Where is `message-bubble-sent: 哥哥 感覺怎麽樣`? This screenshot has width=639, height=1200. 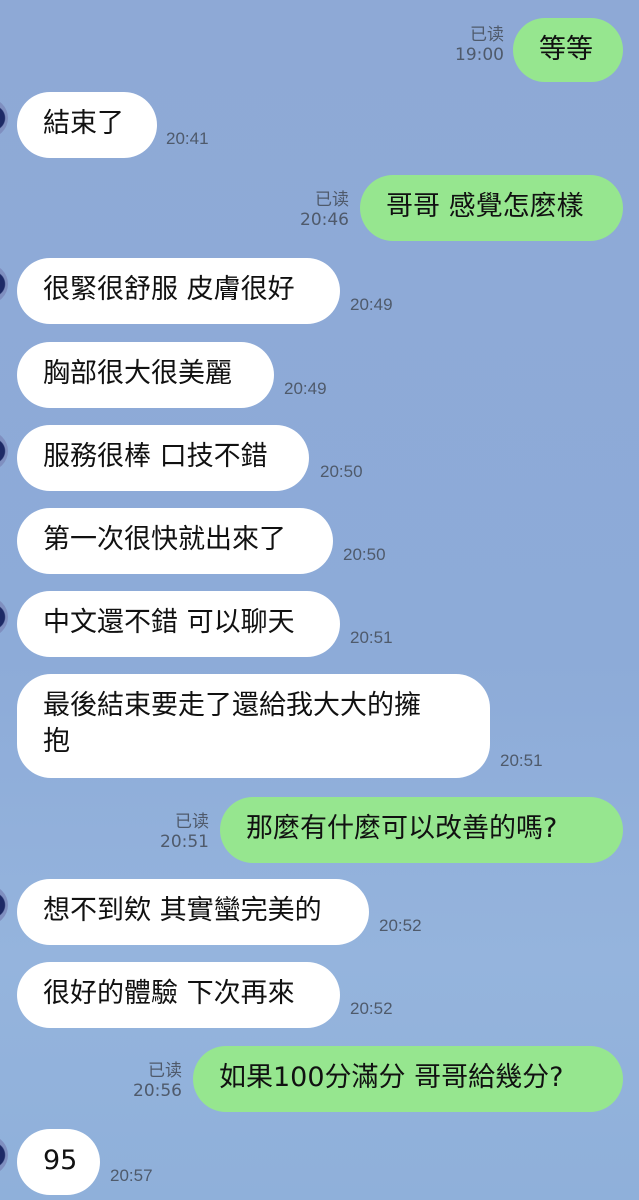
message-bubble-sent: 哥哥 感覺怎麽樣 is located at coordinates (491, 208).